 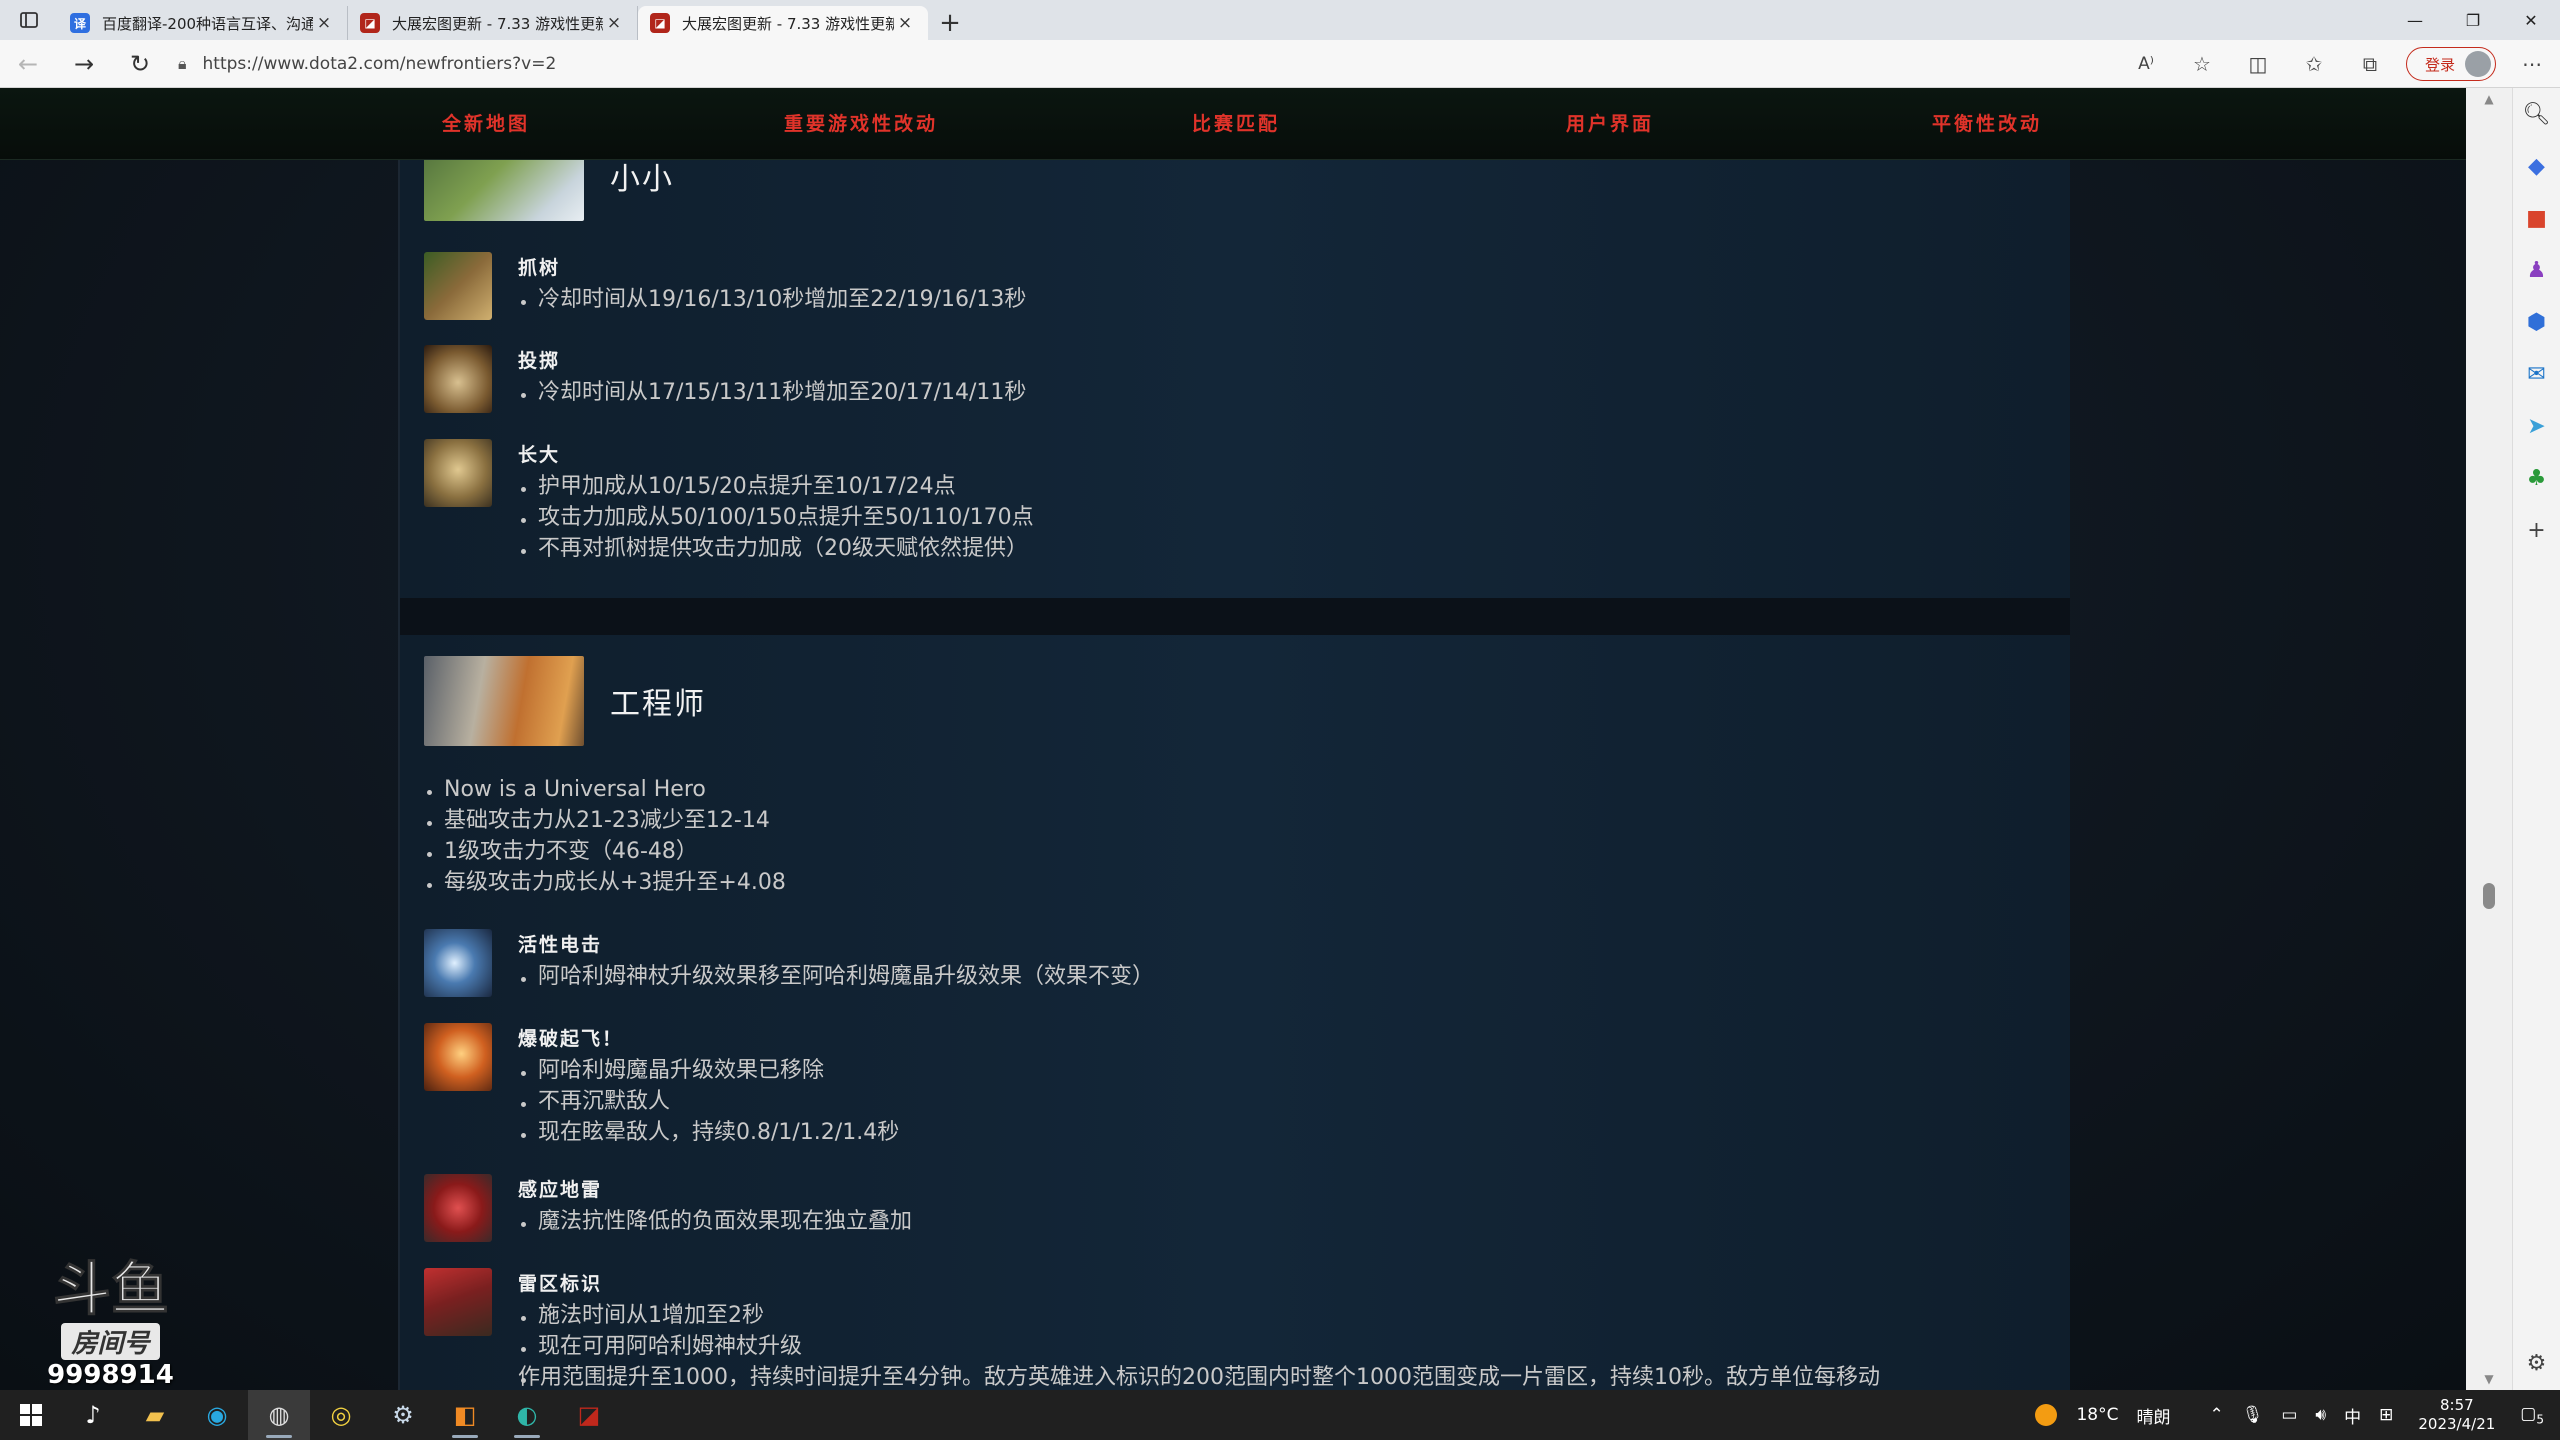 I want to click on more-icon: ⋯, so click(x=2532, y=64).